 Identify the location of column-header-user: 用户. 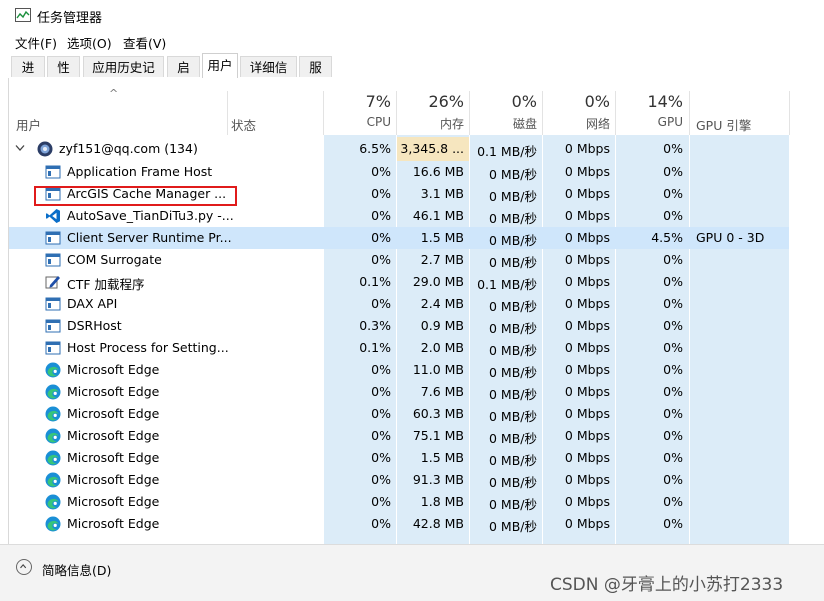
(28, 124).